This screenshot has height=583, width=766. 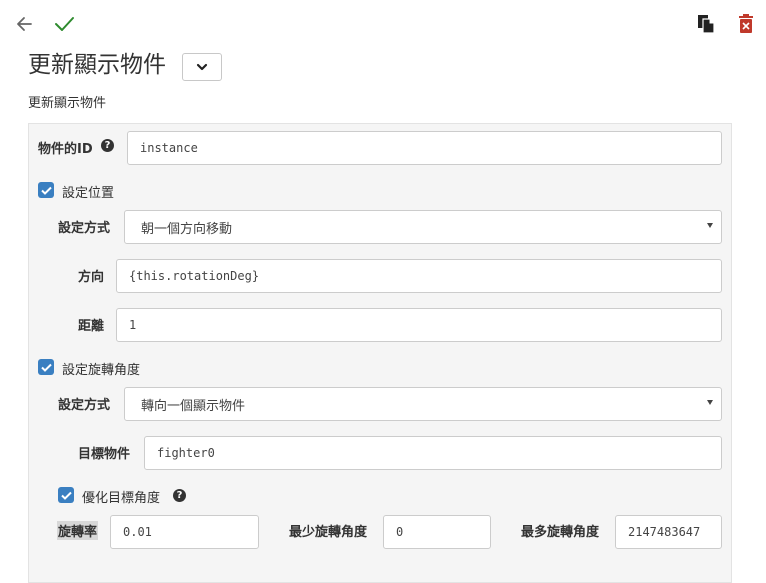 I want to click on rotation-rate-input: 0.01, so click(x=184, y=532).